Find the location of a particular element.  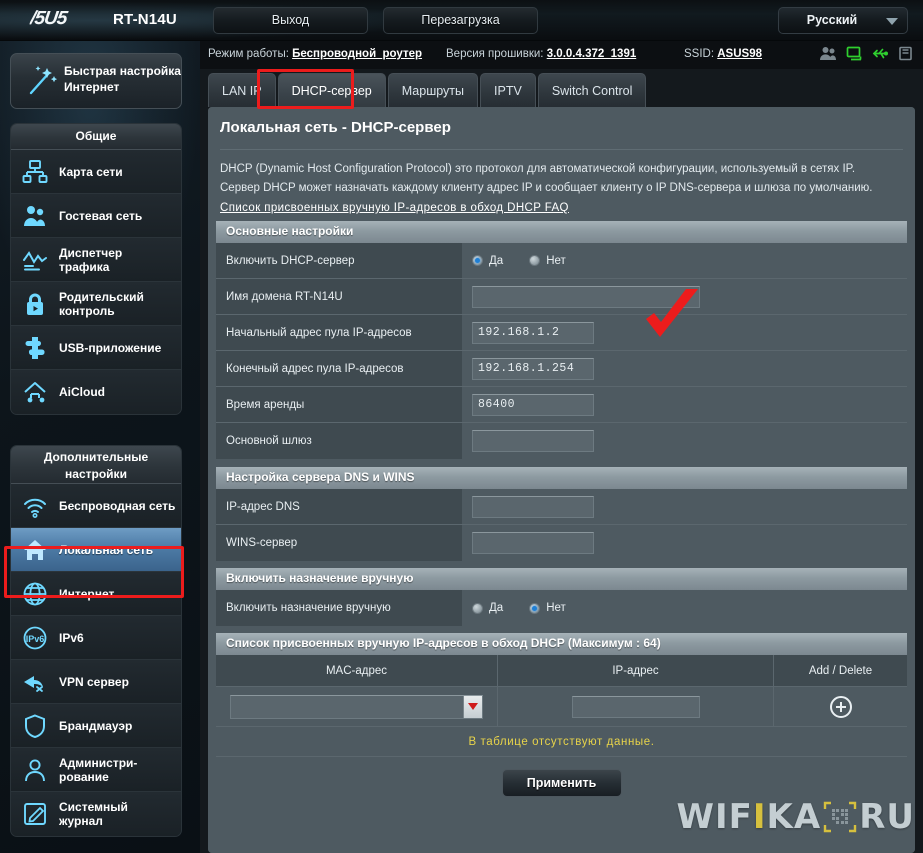

sidebar-item-network-map: Карта сети is located at coordinates (96, 172).